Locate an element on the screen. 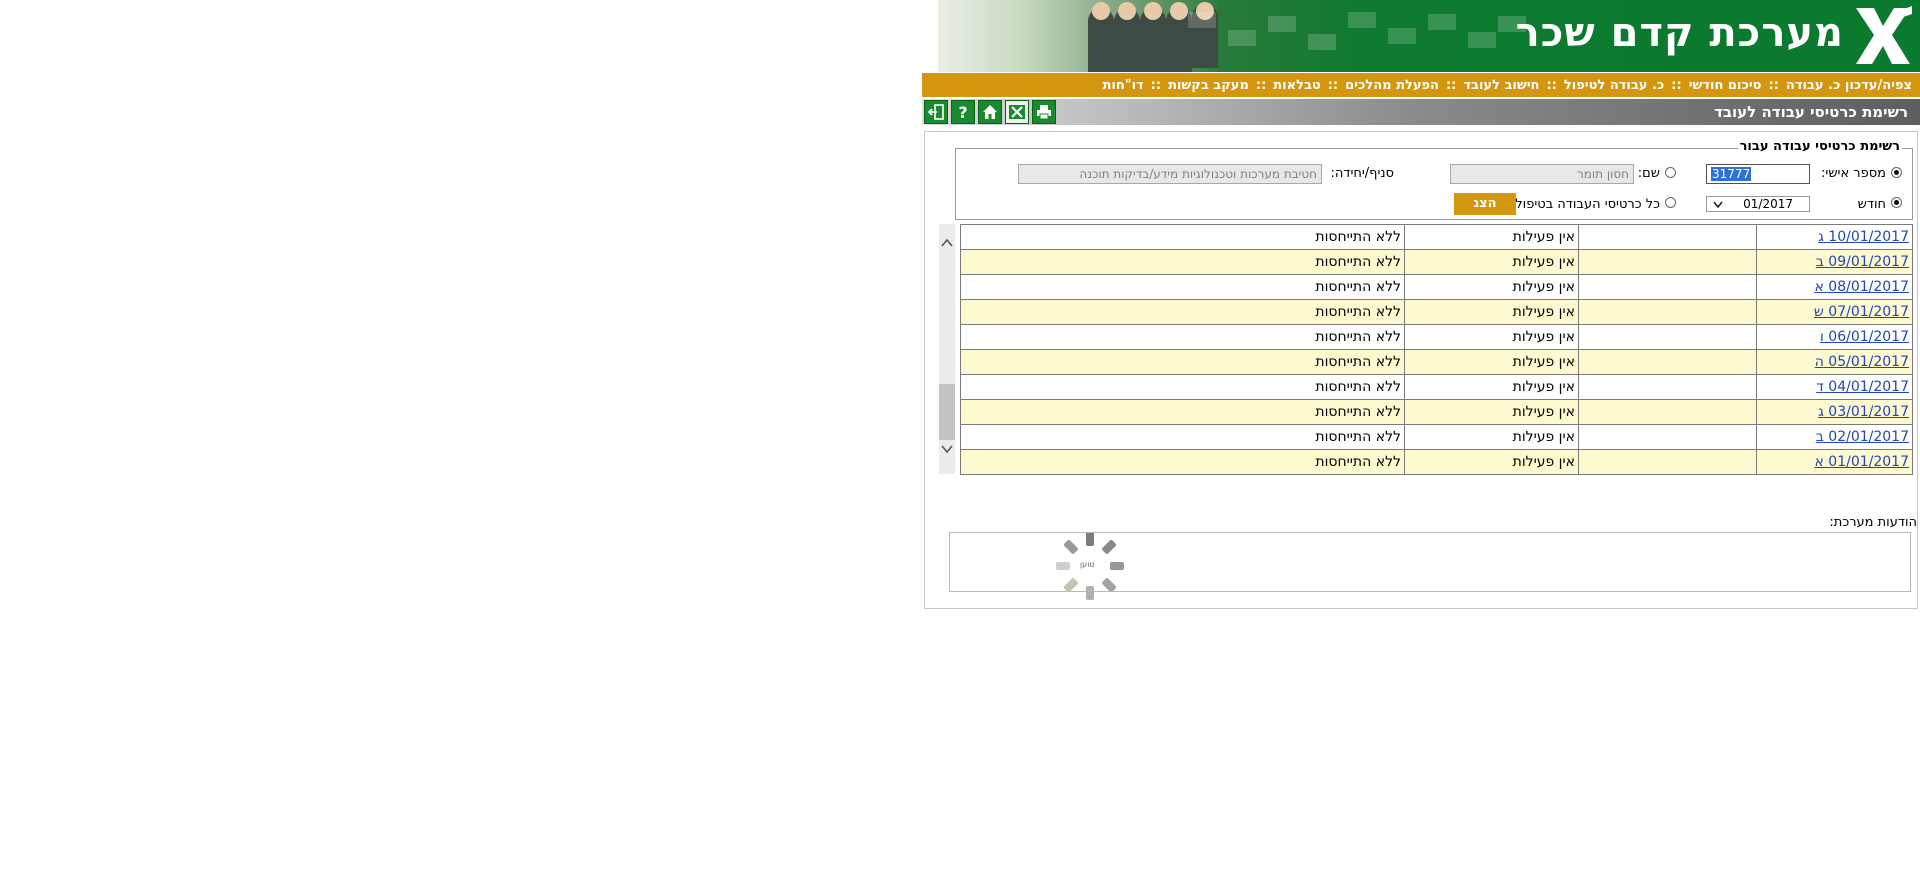  search-legend: רשימת כרטיסי עבודה עבור is located at coordinates (1819, 146).